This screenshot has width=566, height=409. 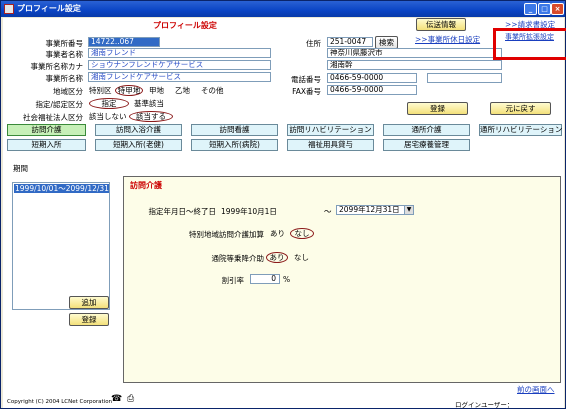 I want to click on transport-option-yes: あり, so click(x=277, y=257).